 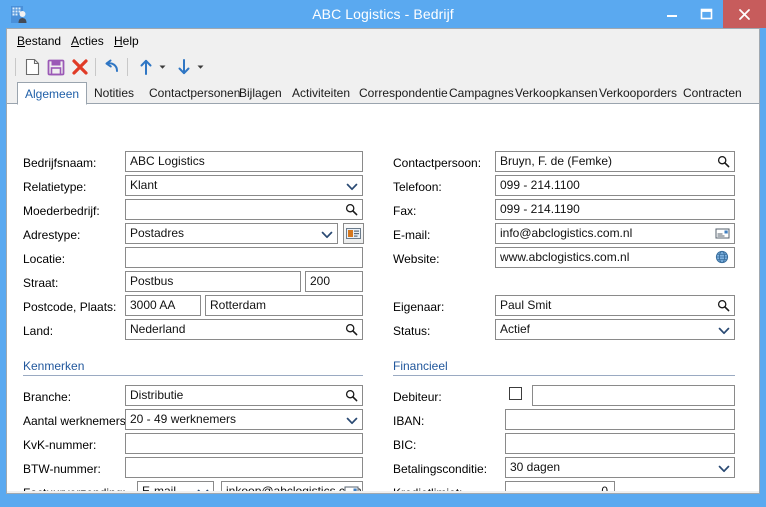 What do you see at coordinates (52, 93) in the screenshot?
I see `tab-algemeen: Algemeen` at bounding box center [52, 93].